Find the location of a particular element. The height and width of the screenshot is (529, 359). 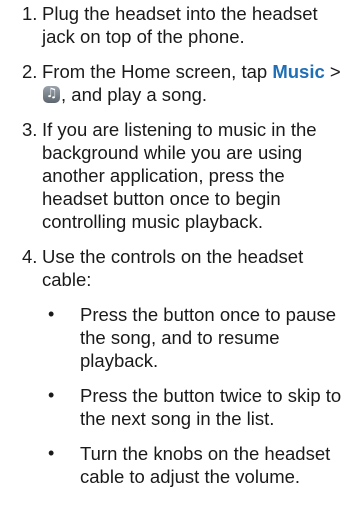

step-number: 1. is located at coordinates (30, 13).